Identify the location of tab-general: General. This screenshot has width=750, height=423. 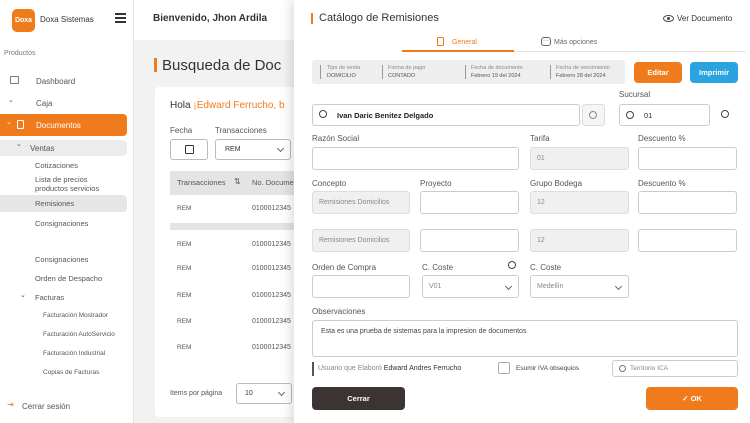
(464, 42).